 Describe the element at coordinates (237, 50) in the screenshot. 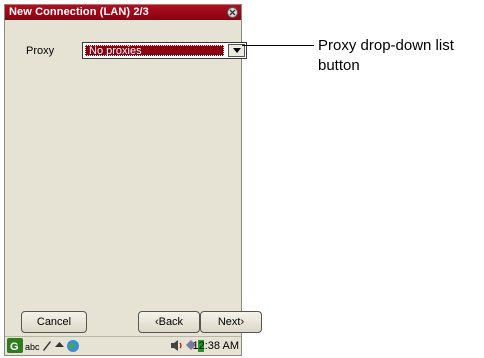

I see `dropdown-arrow-icon` at that location.